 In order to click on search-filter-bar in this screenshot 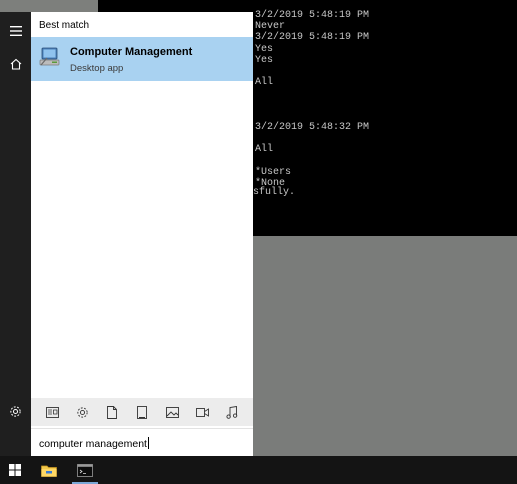, I will do `click(142, 412)`.